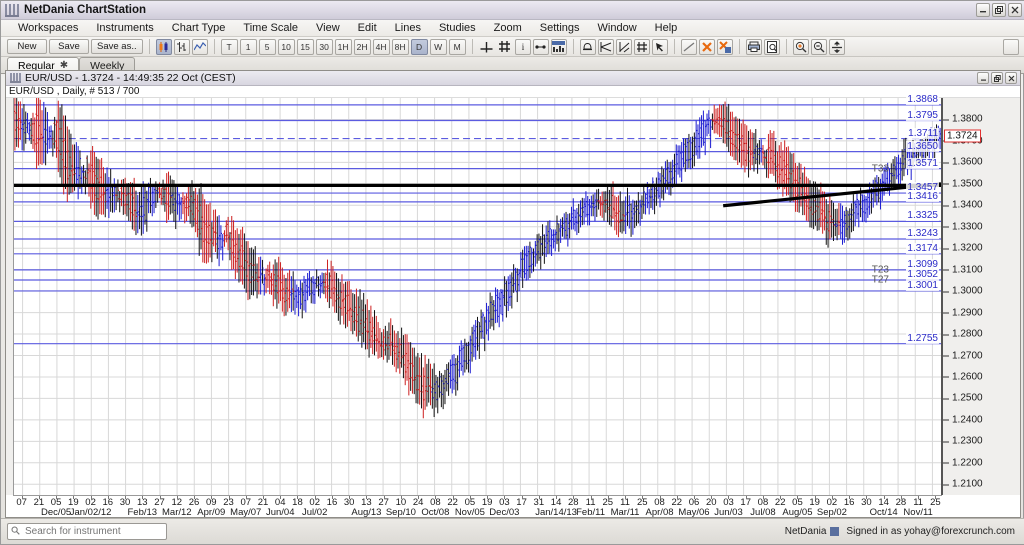 This screenshot has width=1024, height=545. Describe the element at coordinates (641, 46) in the screenshot. I see `fibonacci-icon` at that location.